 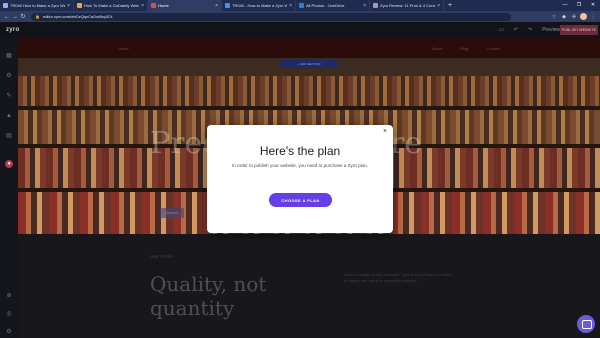 I want to click on circle-badge-icon: ●, so click(x=9, y=164).